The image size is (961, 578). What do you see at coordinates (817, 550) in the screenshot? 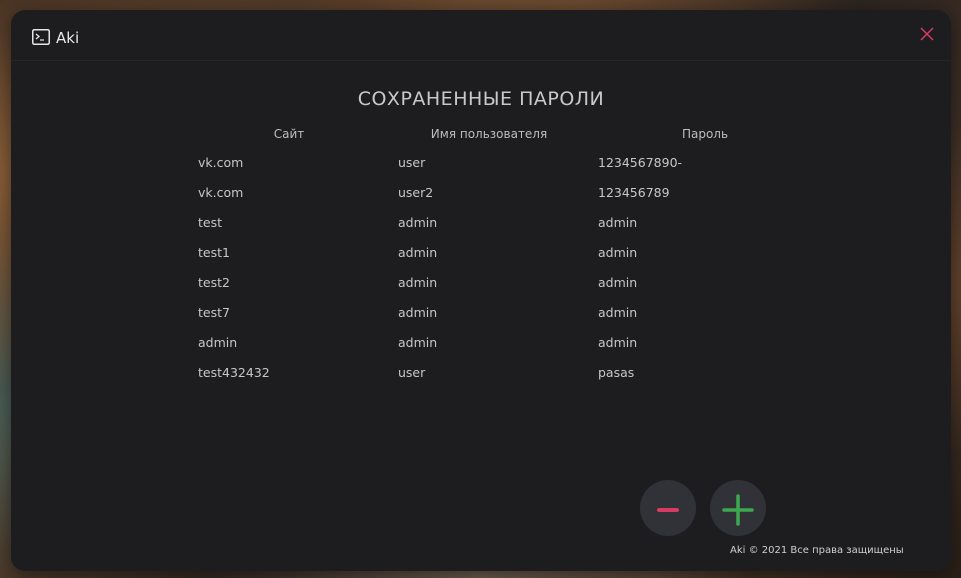
I see `copyright-footer: Aki © 2021 Все права защищены` at bounding box center [817, 550].